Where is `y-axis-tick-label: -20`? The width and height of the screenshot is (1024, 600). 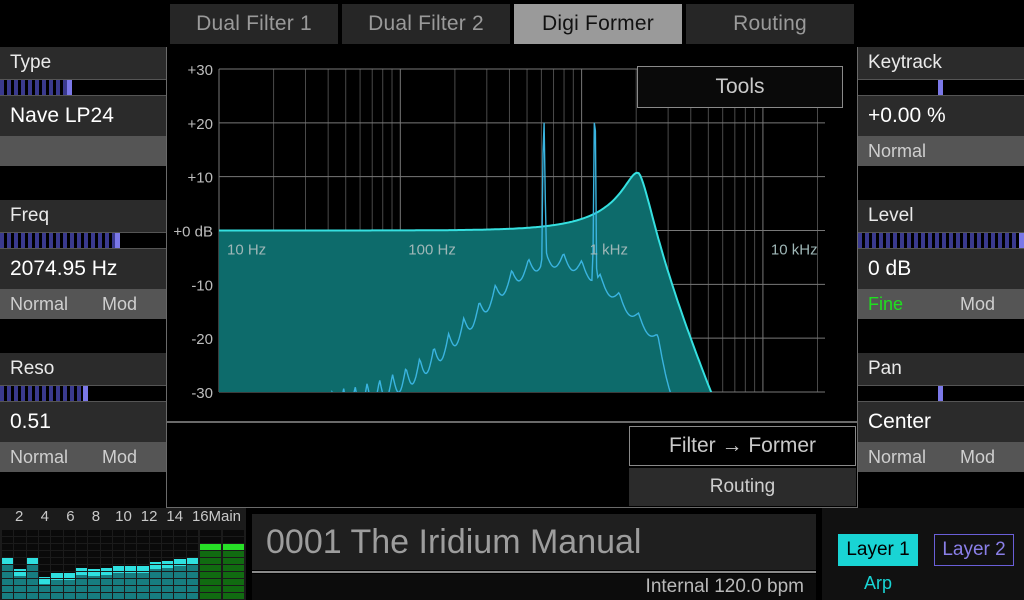 y-axis-tick-label: -20 is located at coordinates (202, 339).